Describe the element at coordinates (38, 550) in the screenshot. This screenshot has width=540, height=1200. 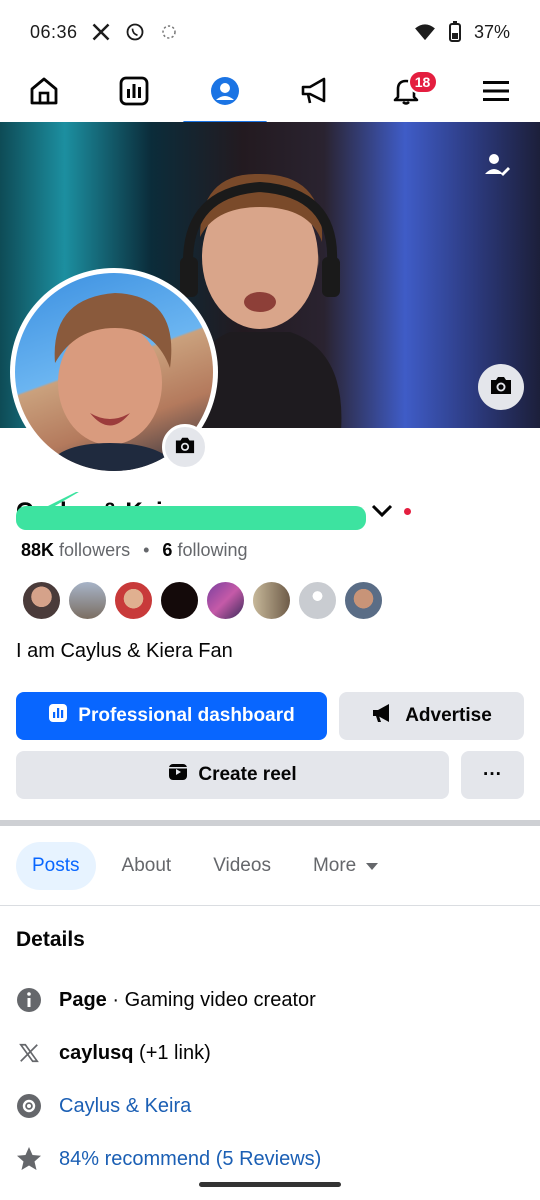
I see `followers-count: 88K` at that location.